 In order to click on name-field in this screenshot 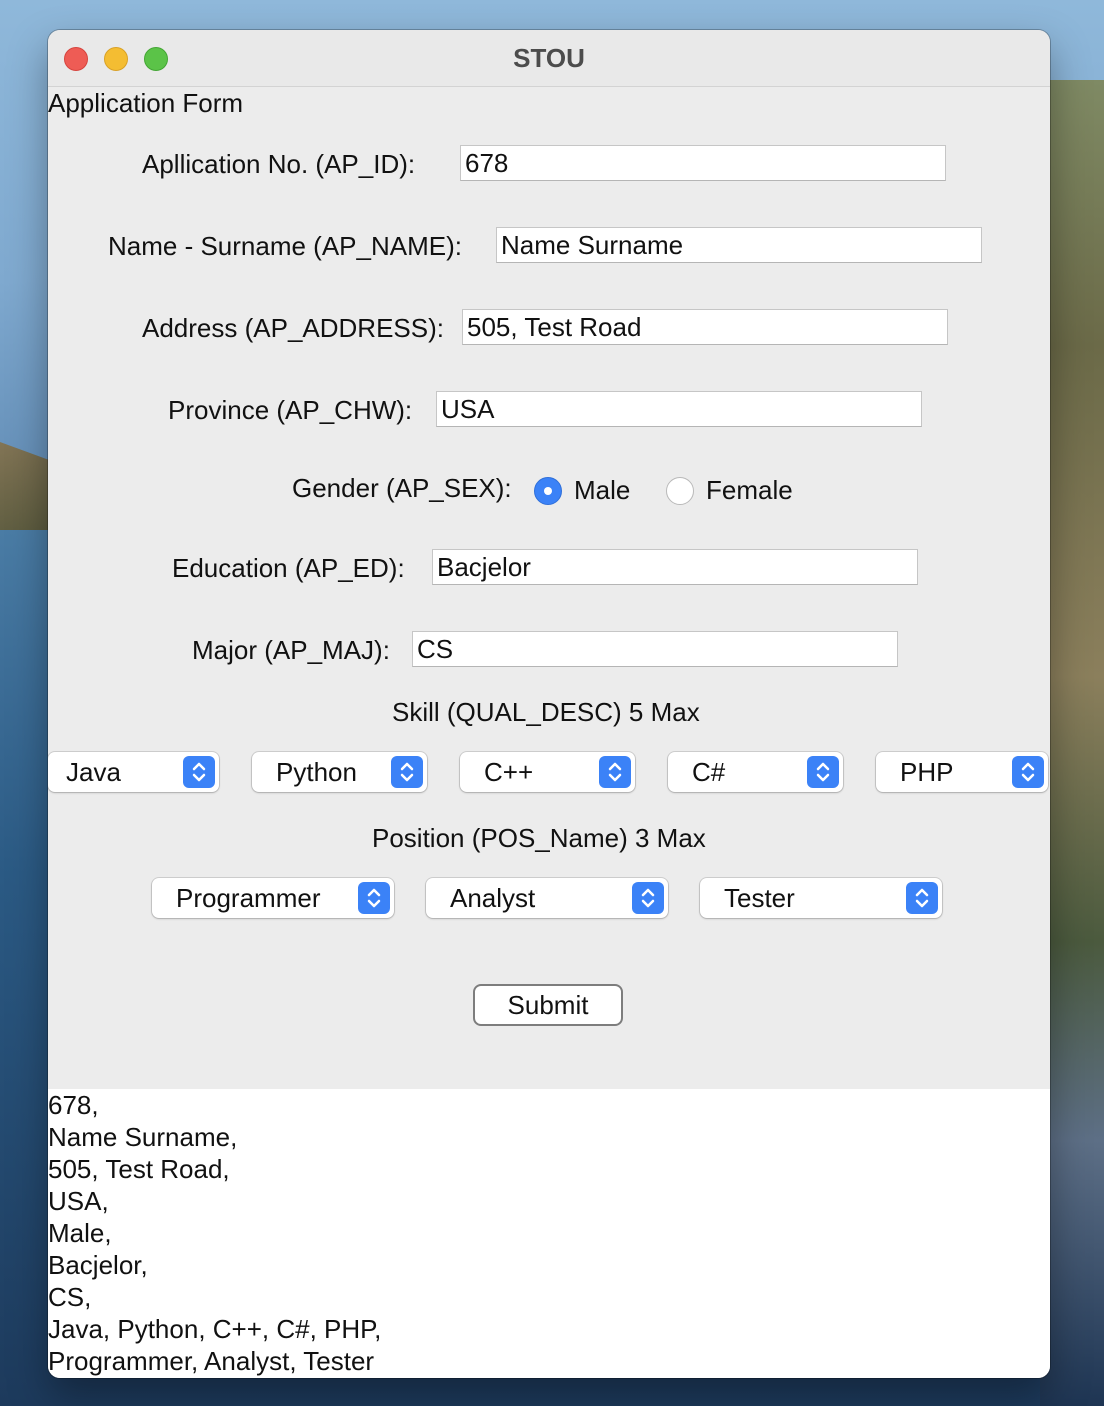, I will do `click(739, 245)`.